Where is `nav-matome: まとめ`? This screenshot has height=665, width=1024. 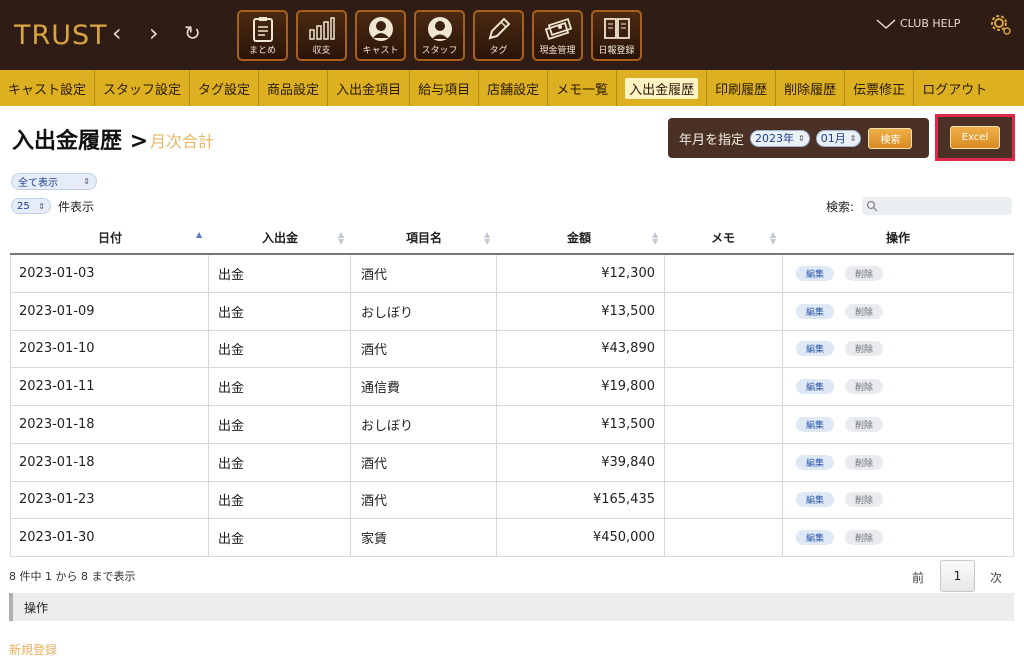 nav-matome: まとめ is located at coordinates (262, 35).